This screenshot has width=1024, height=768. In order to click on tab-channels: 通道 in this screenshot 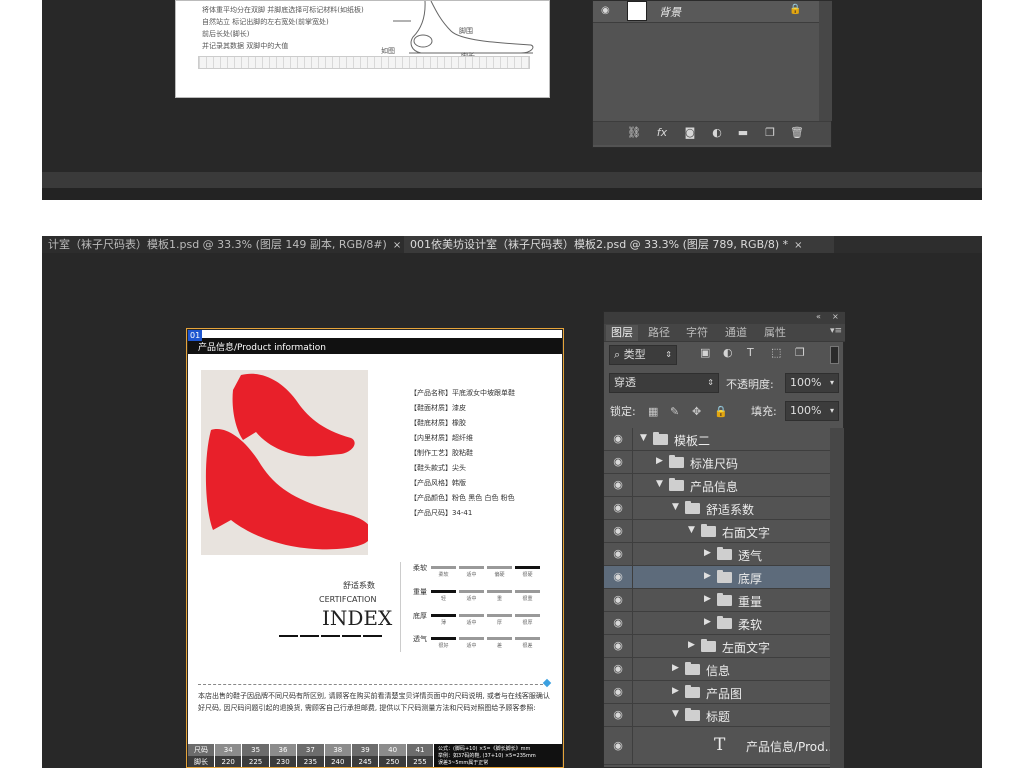, I will do `click(736, 333)`.